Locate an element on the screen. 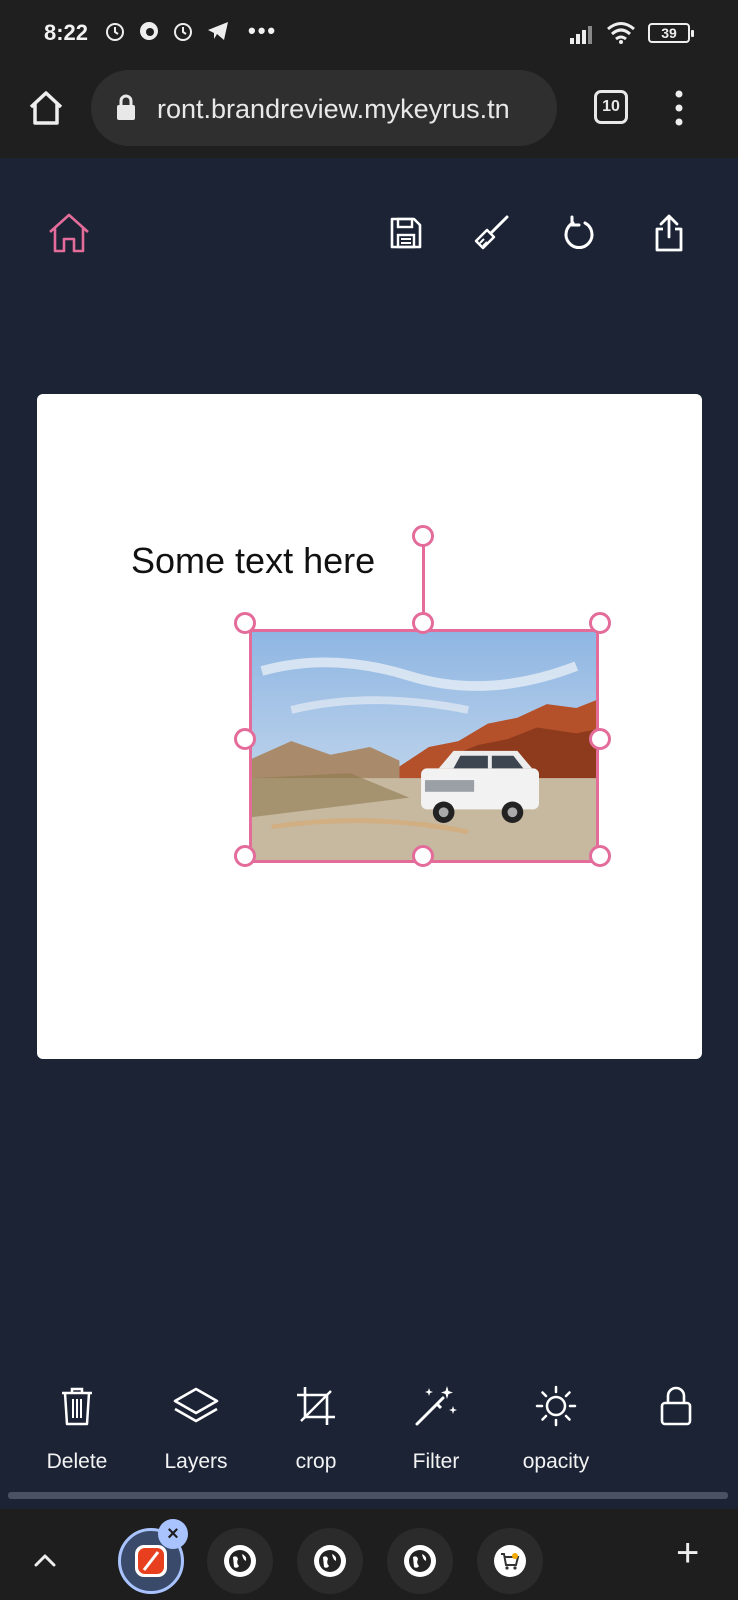 This screenshot has width=738, height=1600. rotate-handle is located at coordinates (423, 536).